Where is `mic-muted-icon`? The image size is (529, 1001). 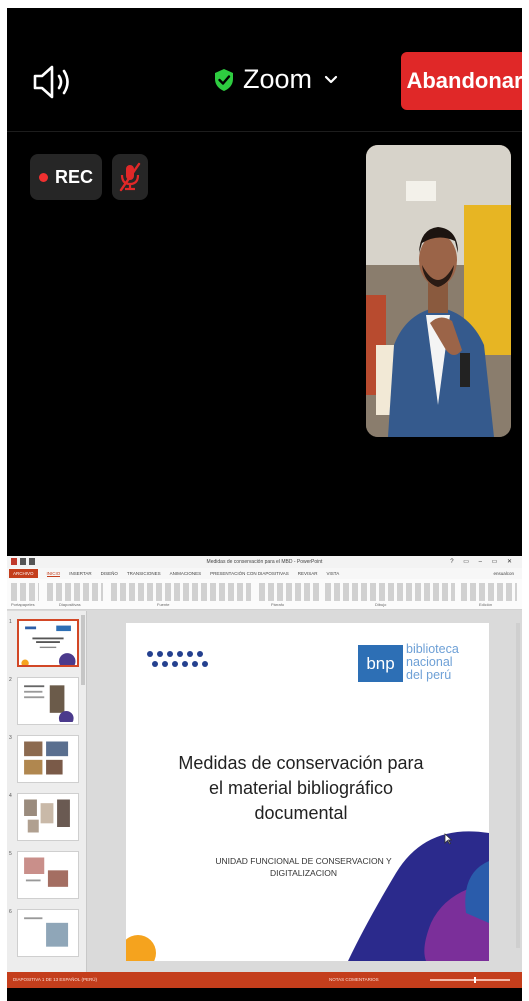 mic-muted-icon is located at coordinates (130, 177).